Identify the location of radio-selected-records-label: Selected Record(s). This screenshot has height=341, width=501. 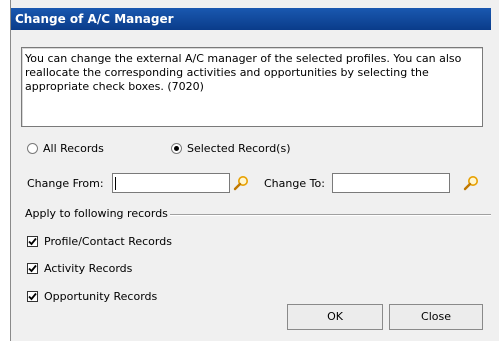
(239, 148).